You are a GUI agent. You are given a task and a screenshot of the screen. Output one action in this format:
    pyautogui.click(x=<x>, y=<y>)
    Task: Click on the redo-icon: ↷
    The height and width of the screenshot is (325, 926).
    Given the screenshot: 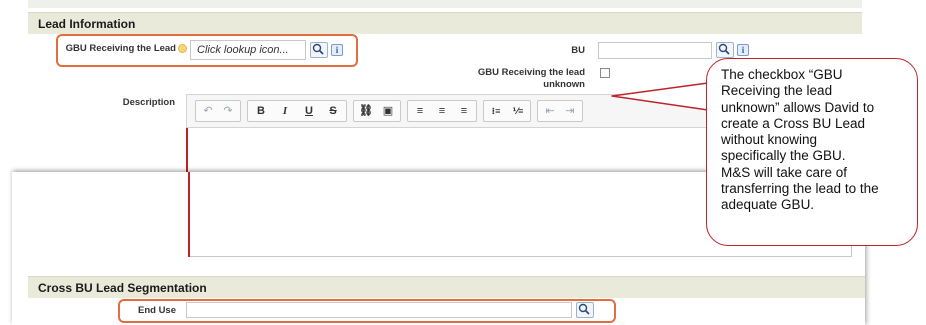 What is the action you would take?
    pyautogui.click(x=228, y=111)
    